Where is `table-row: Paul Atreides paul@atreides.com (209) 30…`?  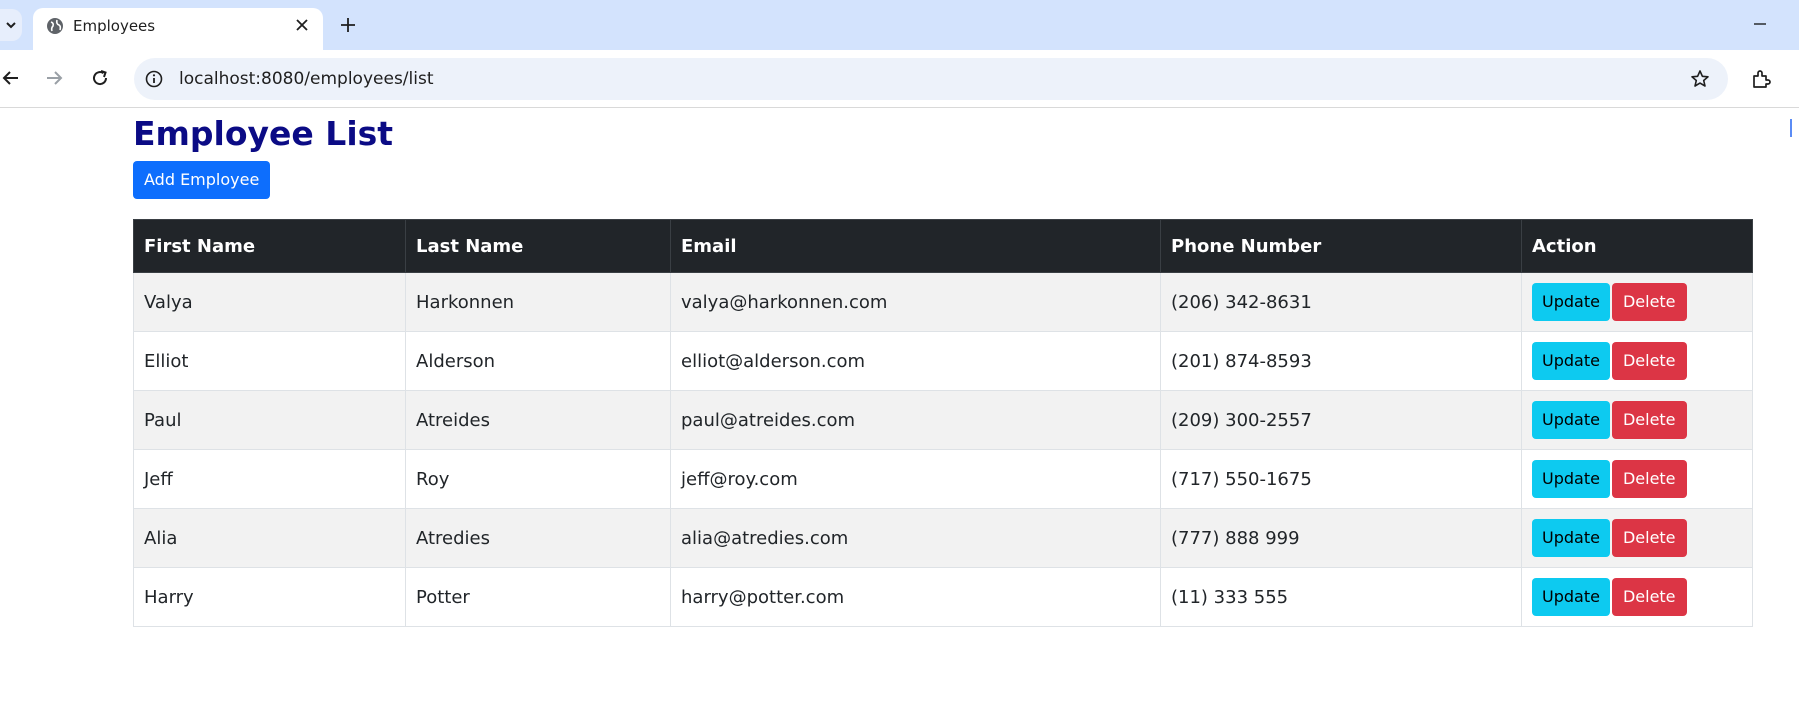 table-row: Paul Atreides paul@atreides.com (209) 30… is located at coordinates (943, 420).